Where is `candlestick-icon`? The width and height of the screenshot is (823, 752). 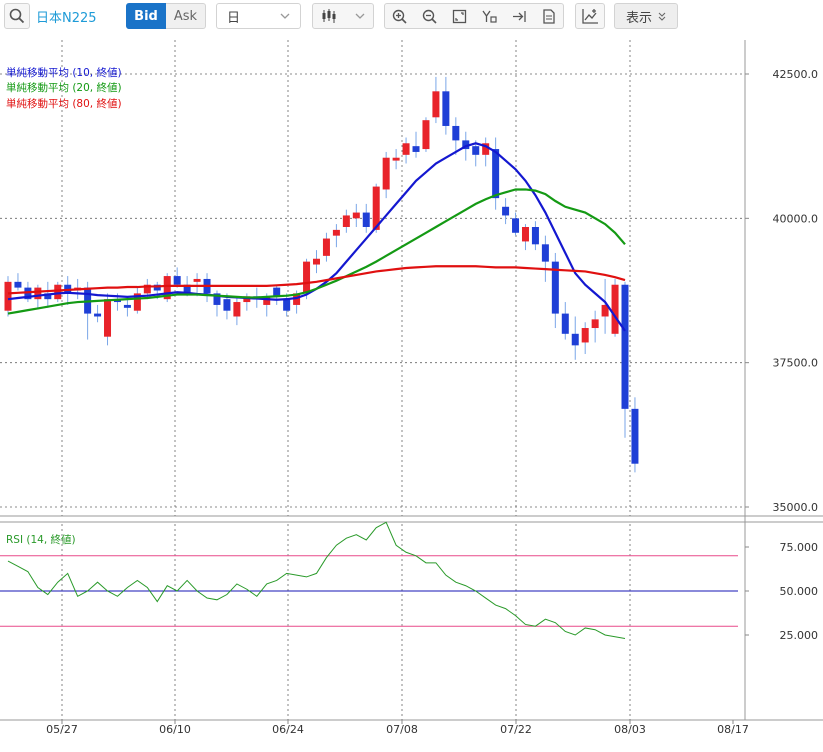 candlestick-icon is located at coordinates (329, 16).